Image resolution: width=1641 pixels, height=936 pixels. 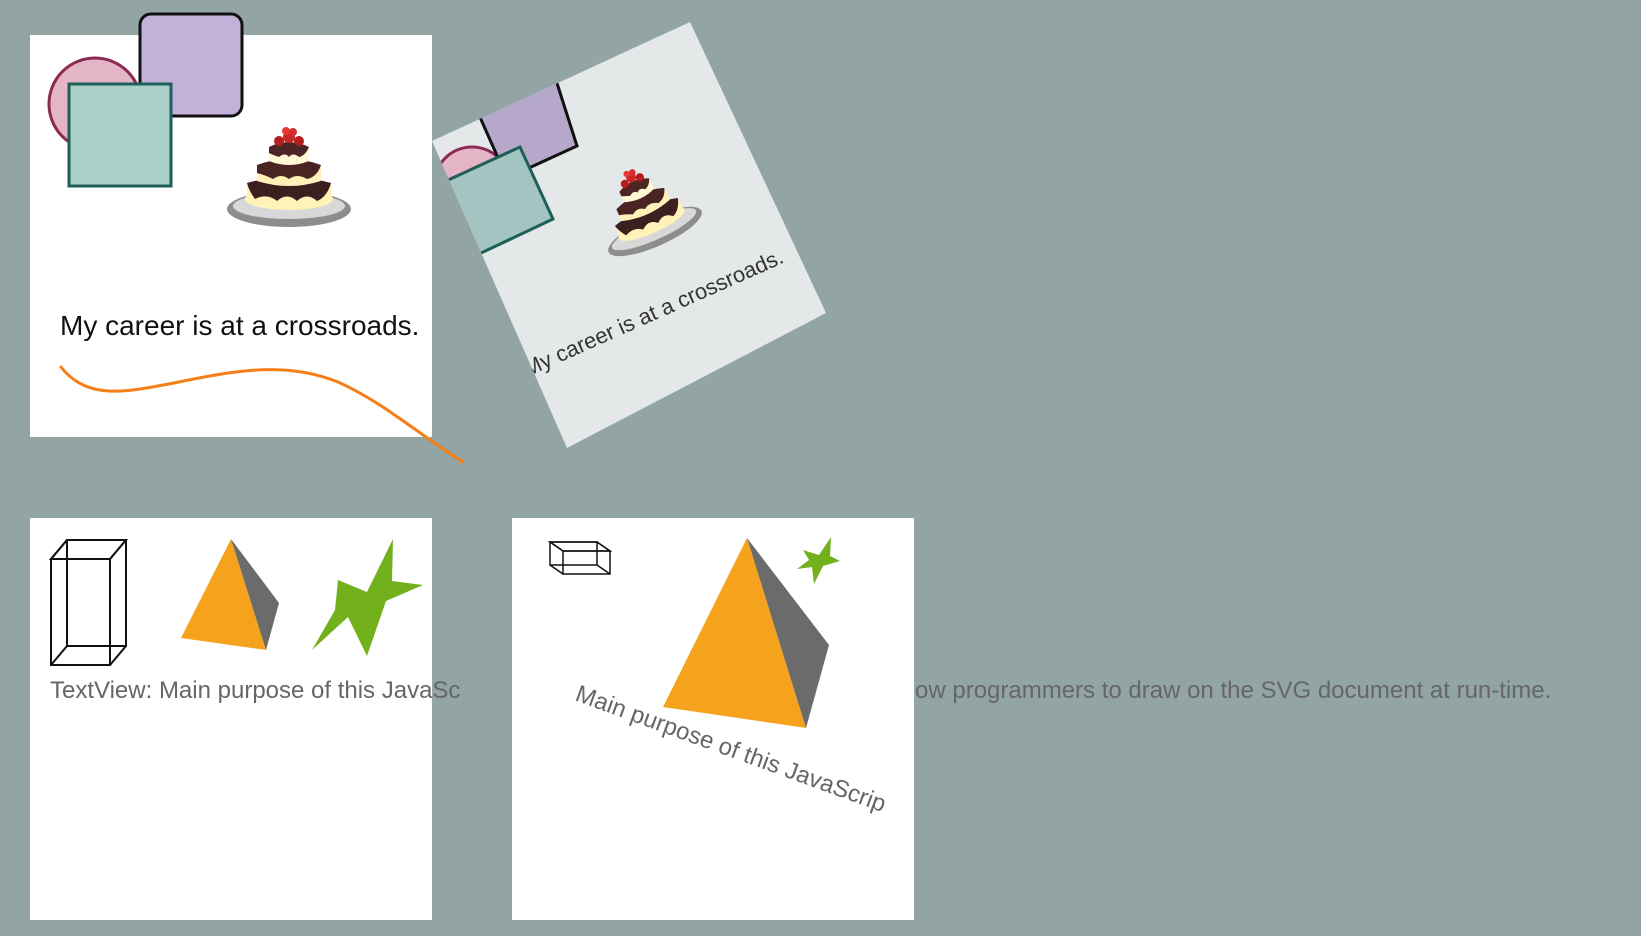 What do you see at coordinates (247, 238) in the screenshot?
I see `top-left-panel: My career is at a crossroads.` at bounding box center [247, 238].